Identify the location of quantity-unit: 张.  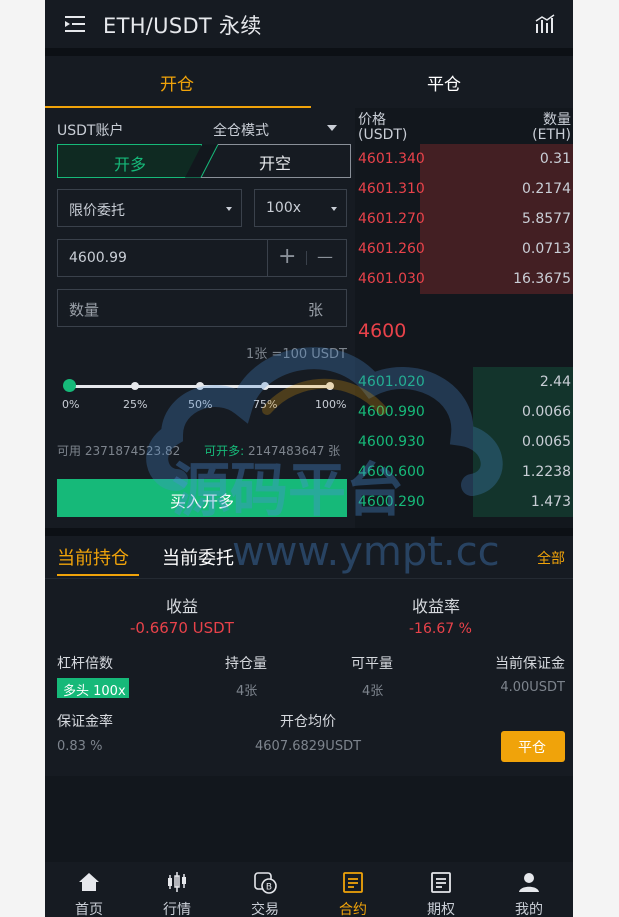
(316, 310).